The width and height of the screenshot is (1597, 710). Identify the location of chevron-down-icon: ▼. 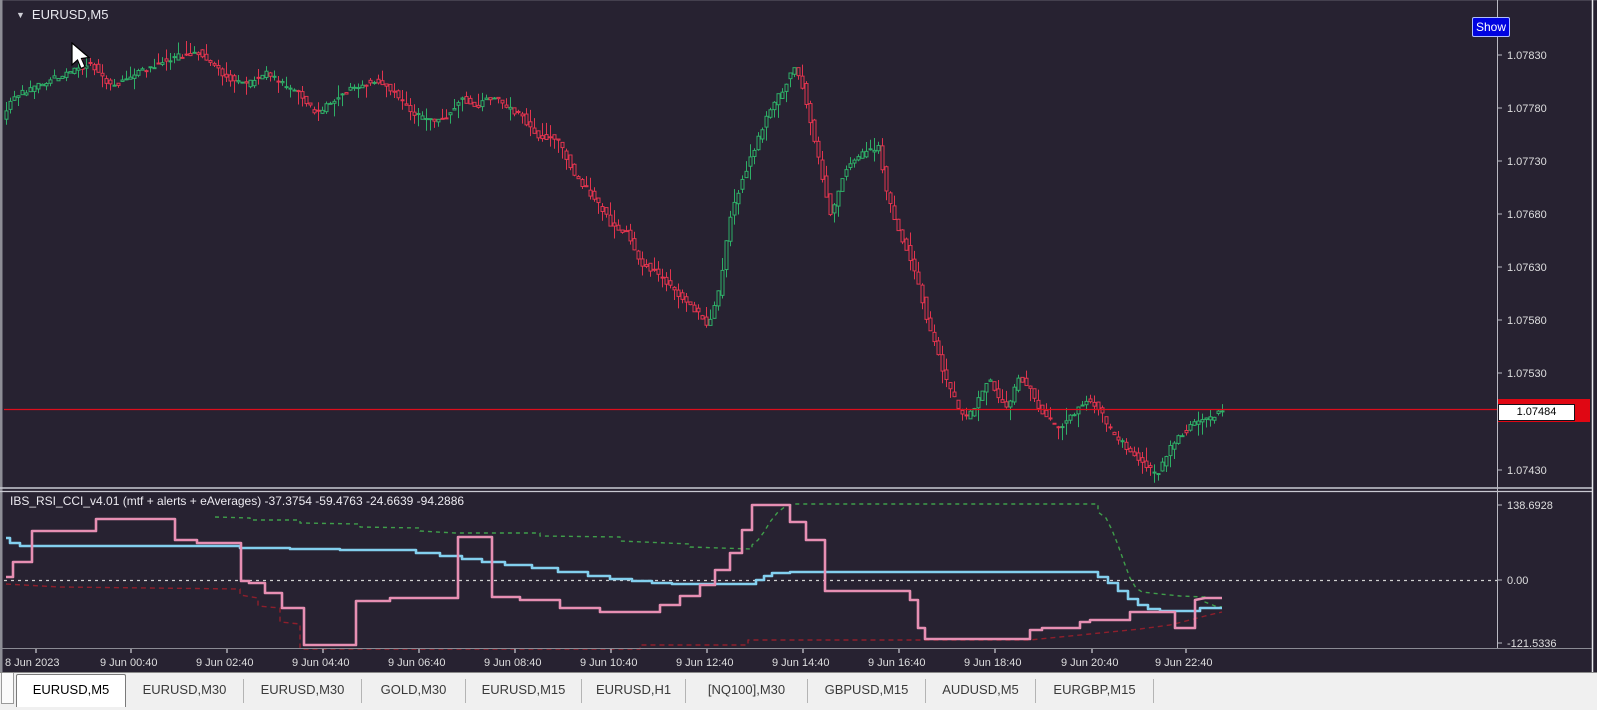
(20, 14).